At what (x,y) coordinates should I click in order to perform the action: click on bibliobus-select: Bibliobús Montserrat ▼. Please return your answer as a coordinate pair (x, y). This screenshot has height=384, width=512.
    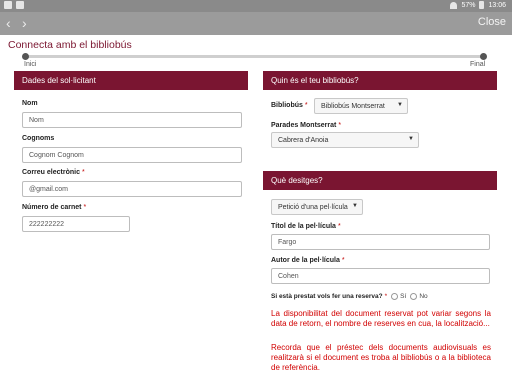
    Looking at the image, I should click on (361, 106).